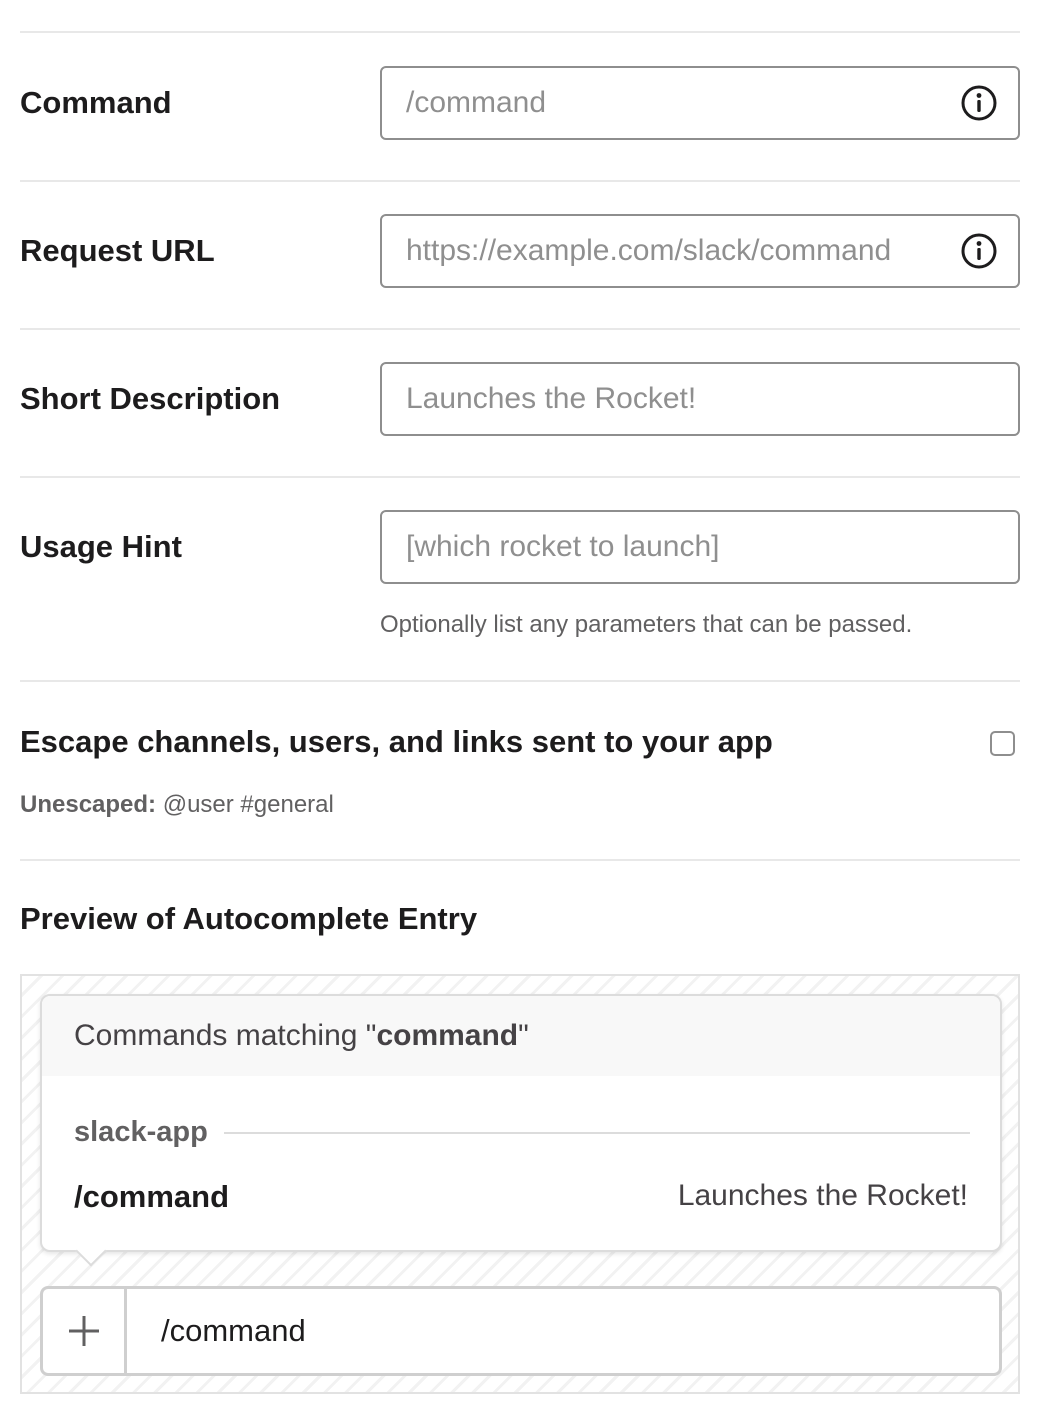 This screenshot has width=1048, height=1404. I want to click on app-section-header: slack-app, so click(522, 1132).